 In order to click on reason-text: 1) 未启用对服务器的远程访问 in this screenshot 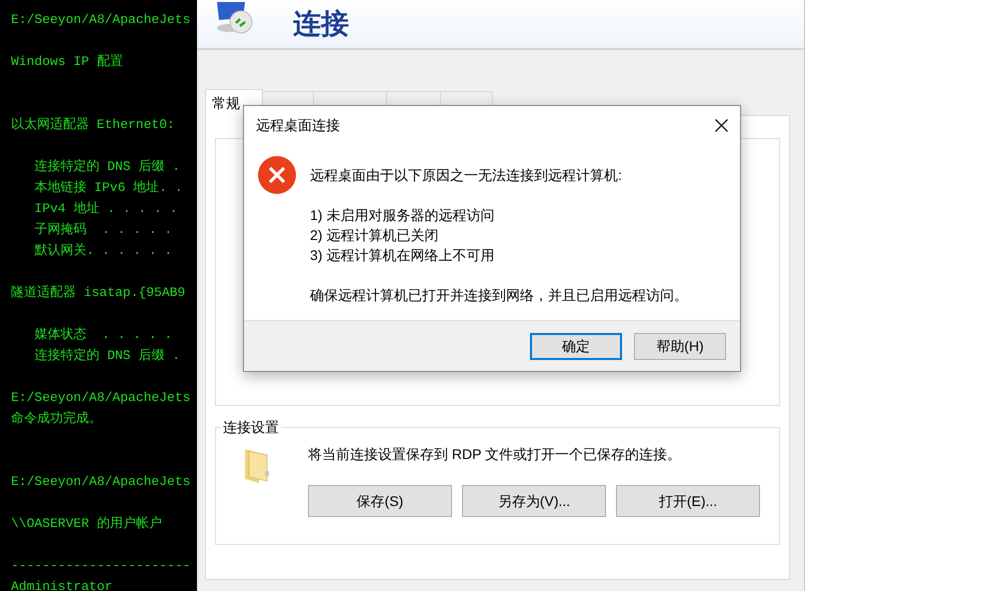, I will do `click(403, 215)`.